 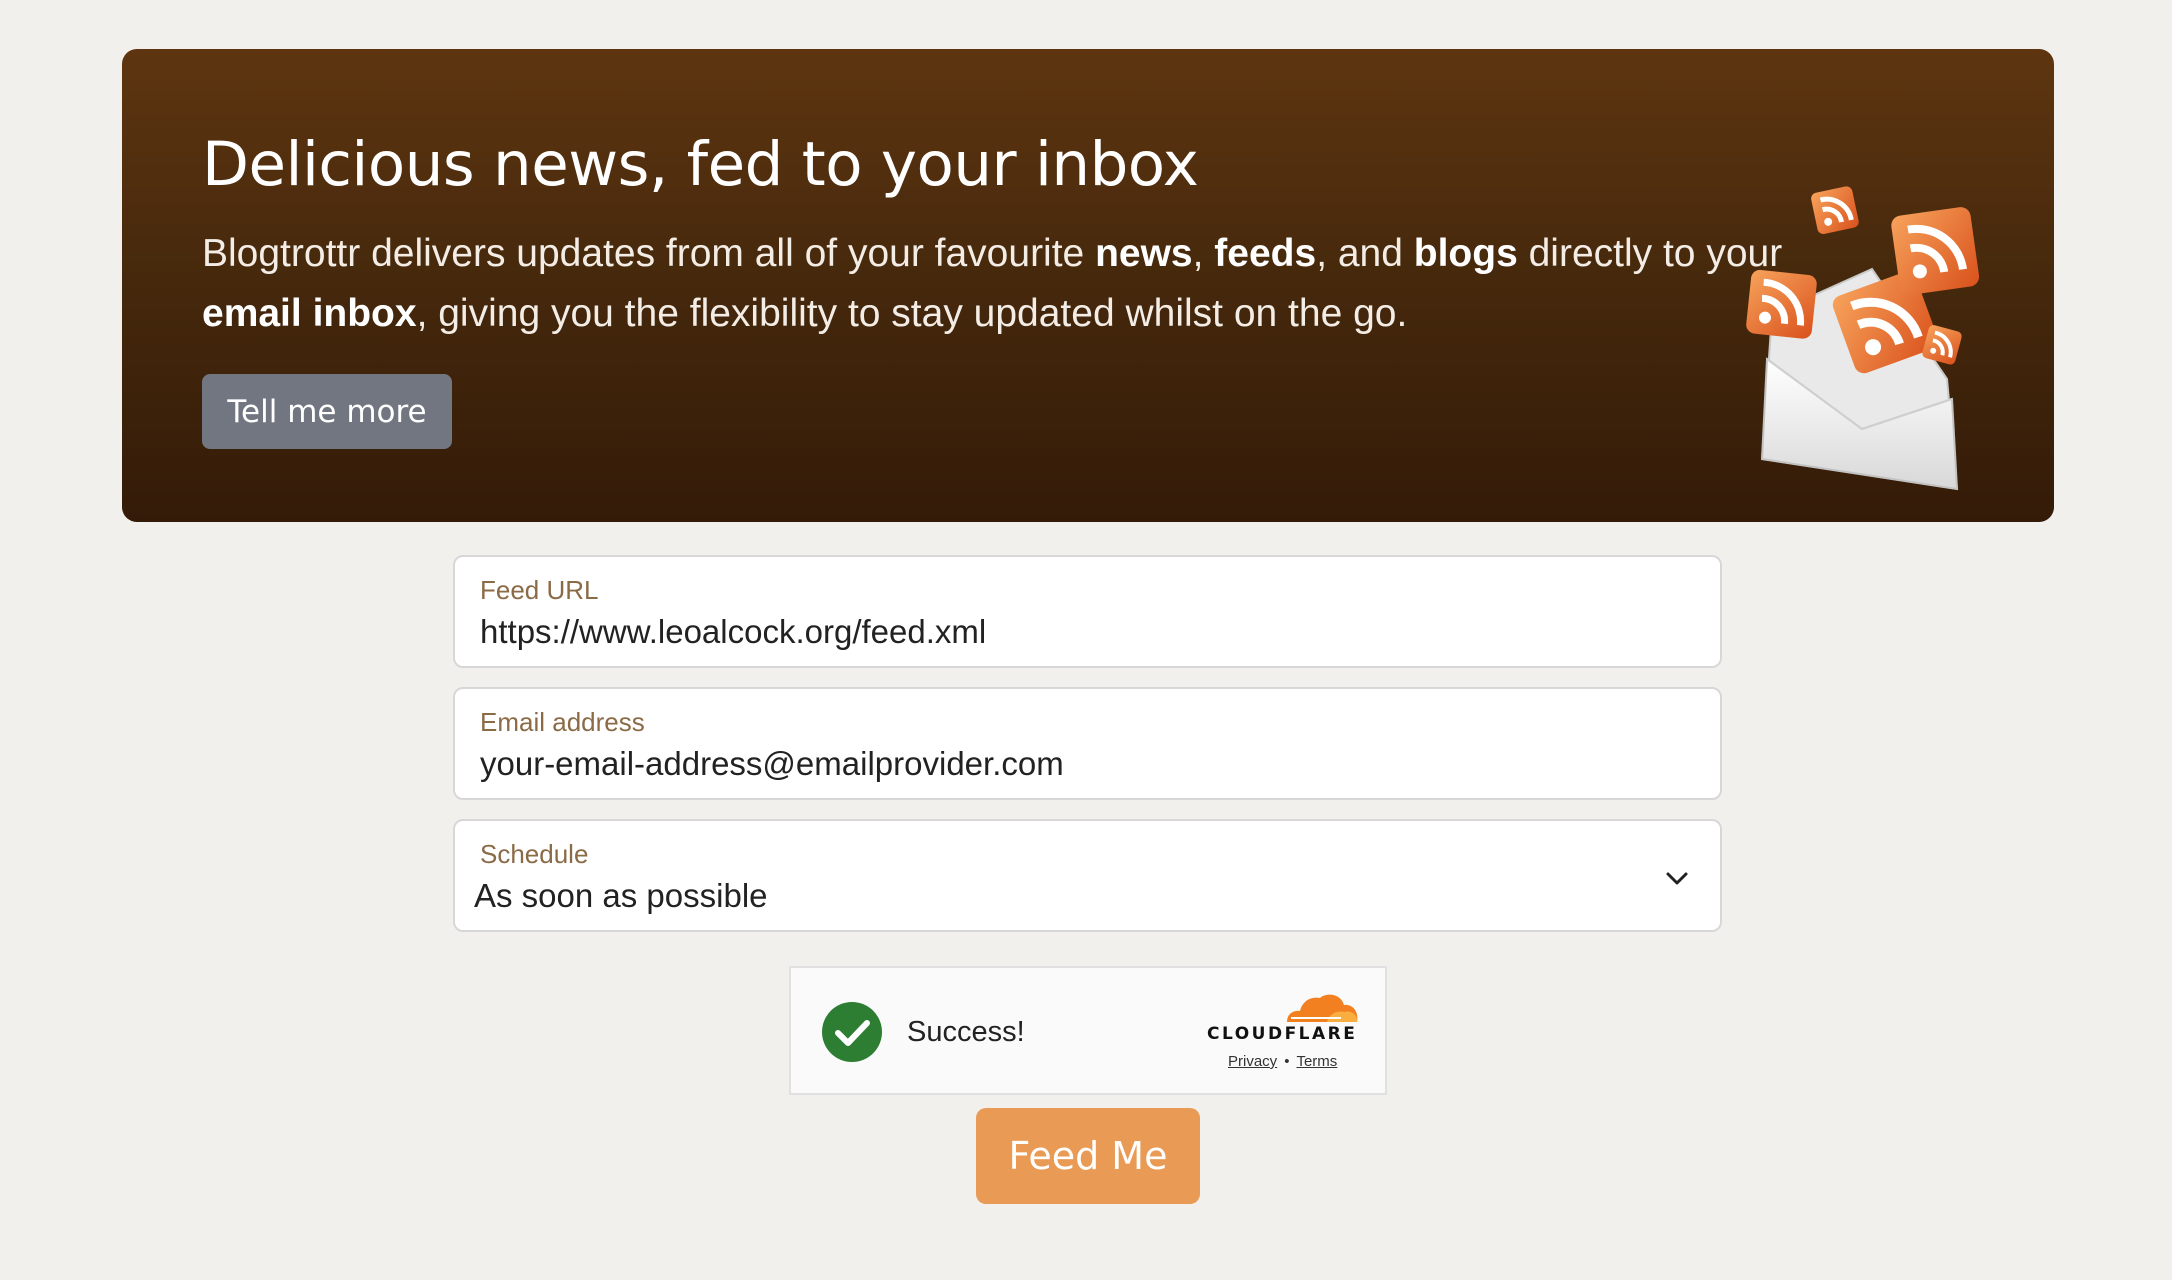 I want to click on turnstile-links: Privacy • Terms, so click(x=1282, y=1061).